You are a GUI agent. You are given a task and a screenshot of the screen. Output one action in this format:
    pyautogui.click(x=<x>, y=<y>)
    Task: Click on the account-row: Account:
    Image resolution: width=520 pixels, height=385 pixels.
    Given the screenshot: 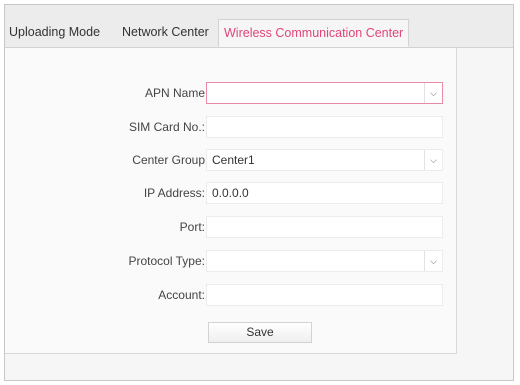 What is the action you would take?
    pyautogui.click(x=230, y=295)
    